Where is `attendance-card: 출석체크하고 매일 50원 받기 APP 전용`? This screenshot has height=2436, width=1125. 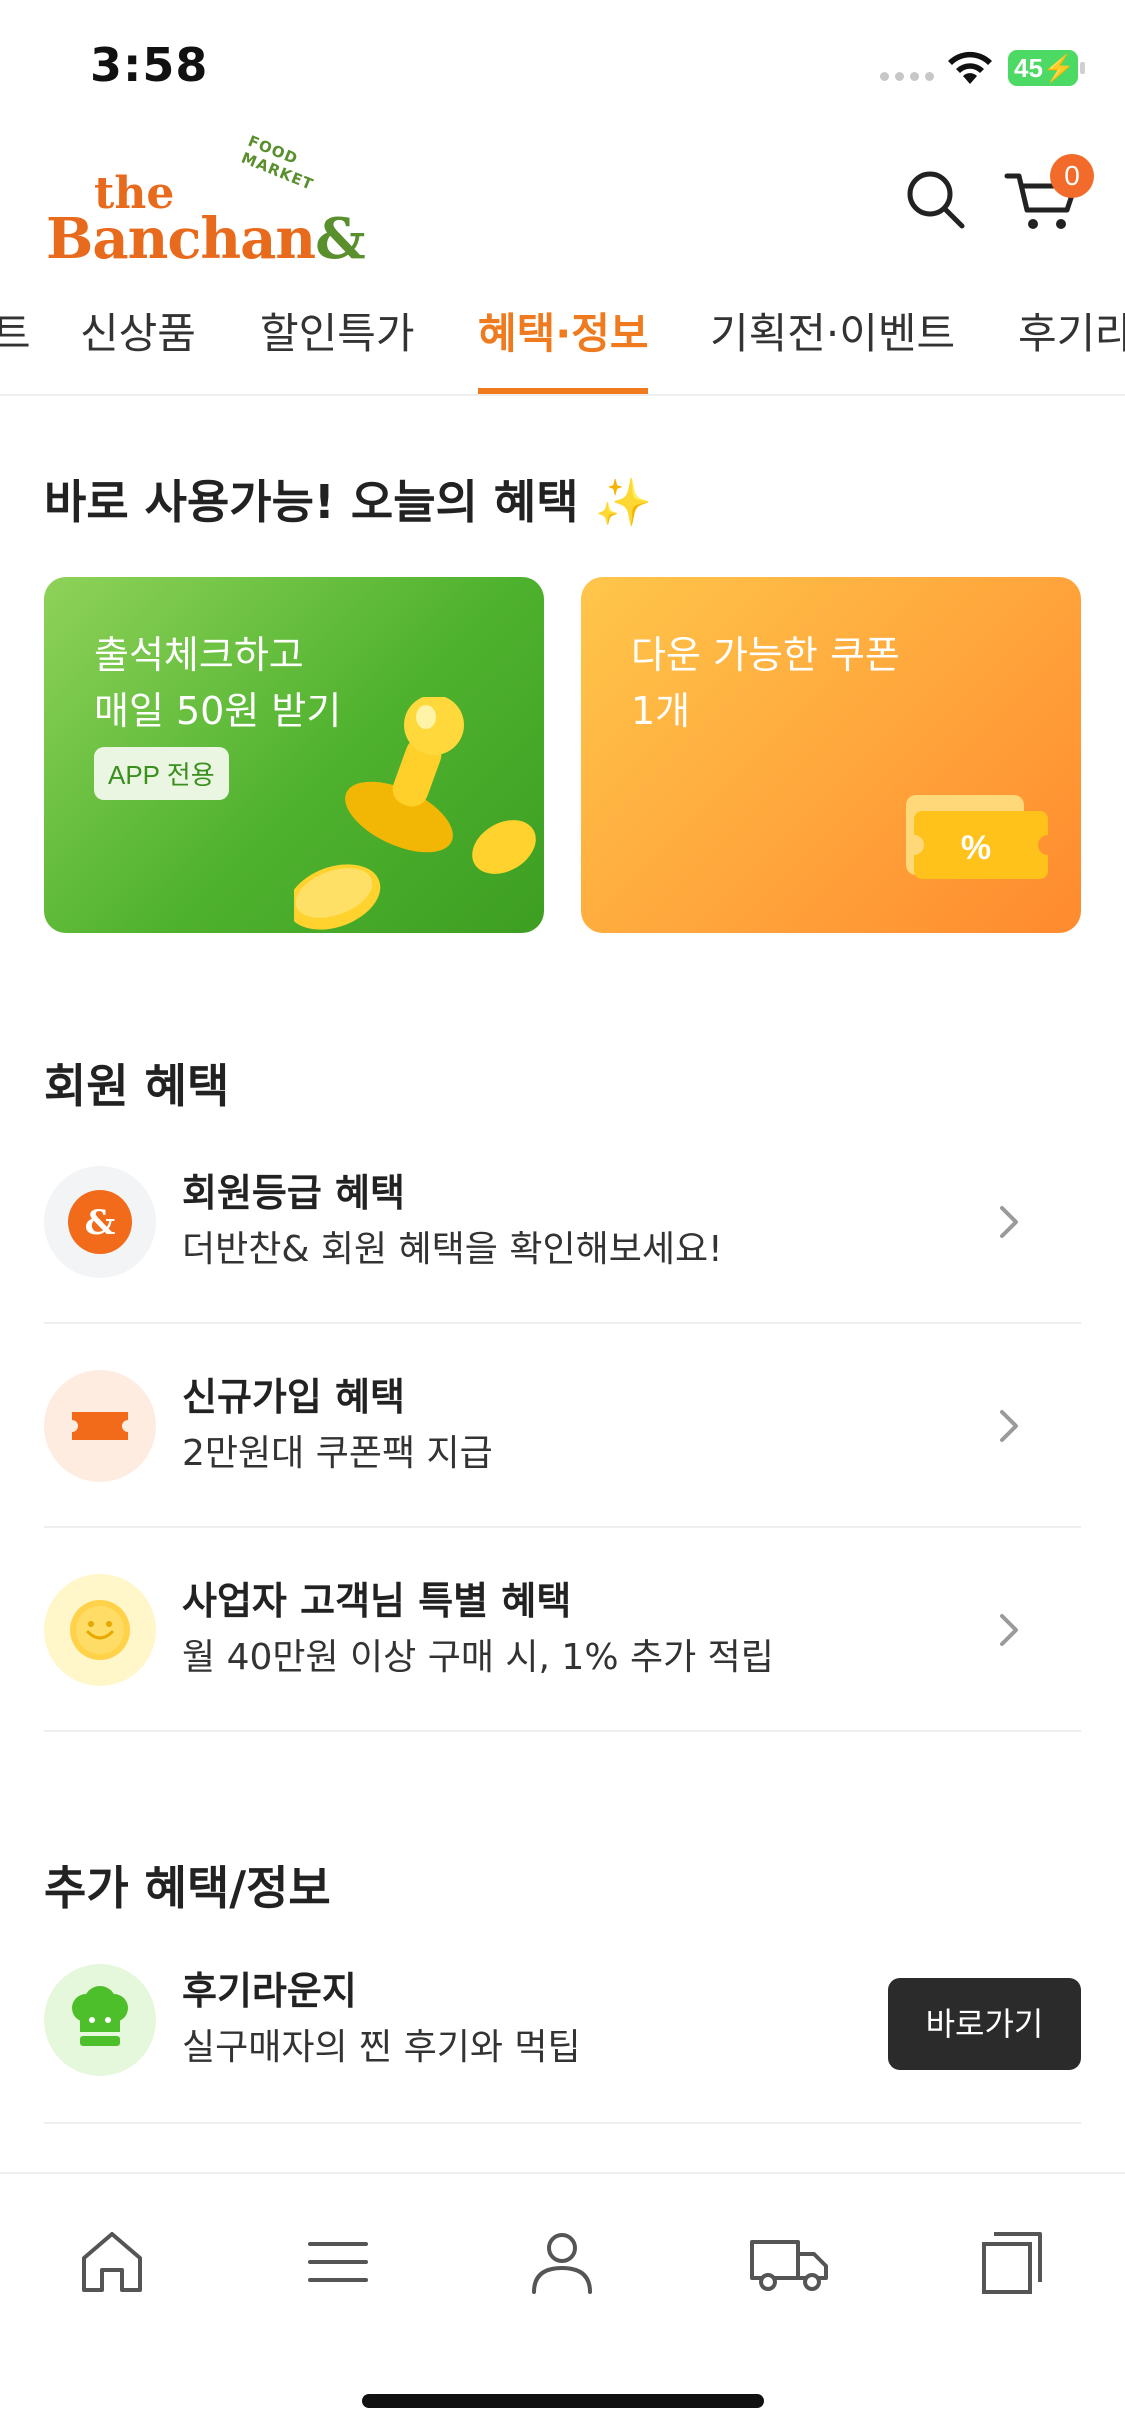 attendance-card: 출석체크하고 매일 50원 받기 APP 전용 is located at coordinates (294, 755).